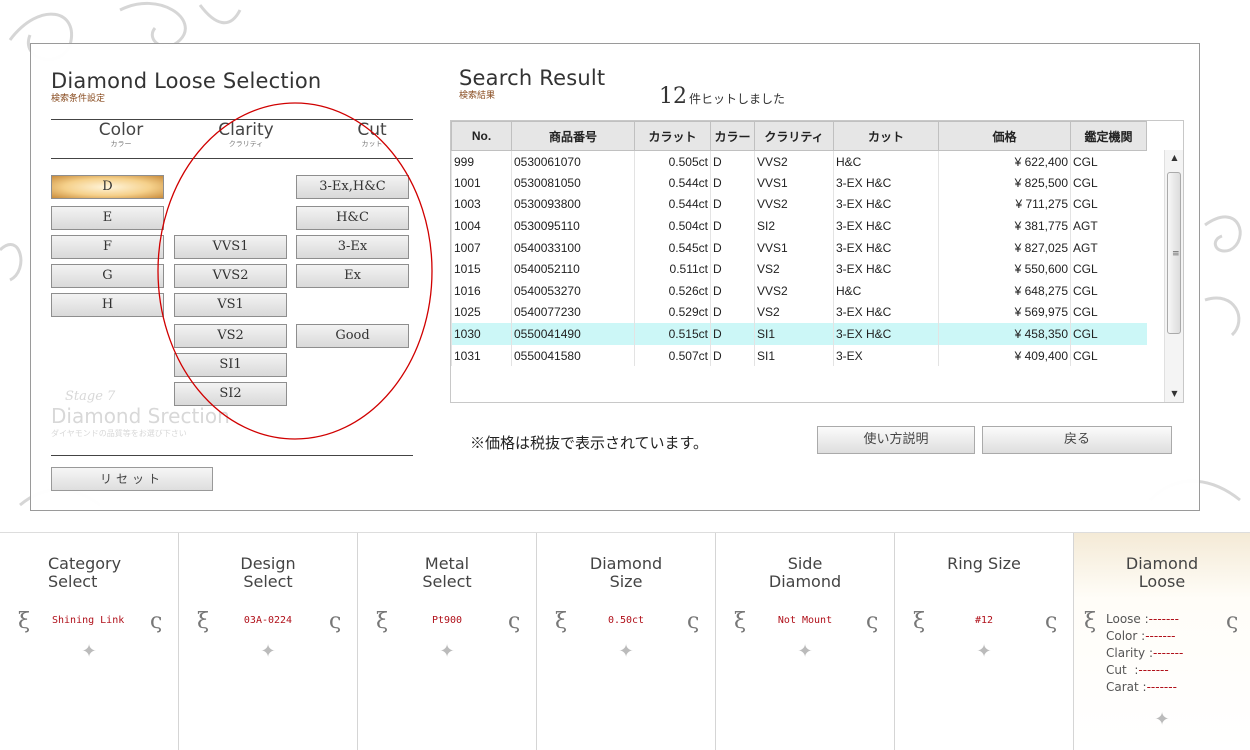  Describe the element at coordinates (573, 291) in the screenshot. I see `table-cell: 0540053270` at that location.